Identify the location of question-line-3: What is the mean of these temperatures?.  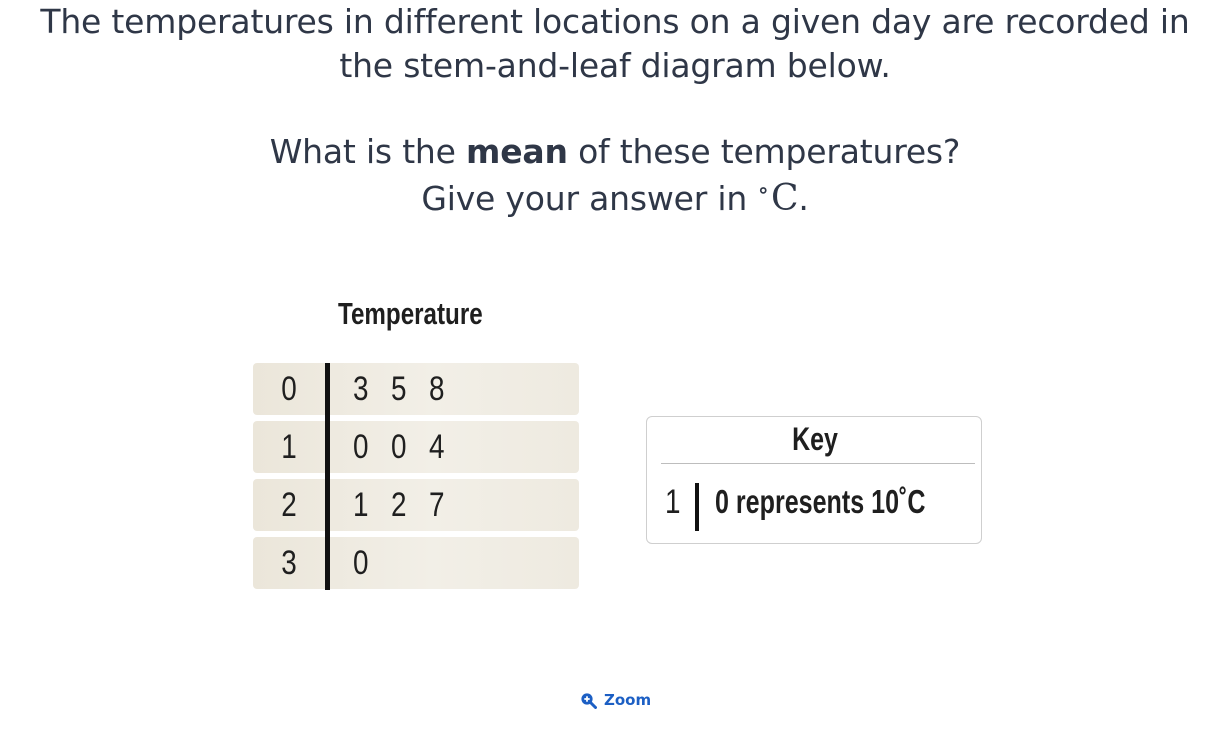
(615, 152).